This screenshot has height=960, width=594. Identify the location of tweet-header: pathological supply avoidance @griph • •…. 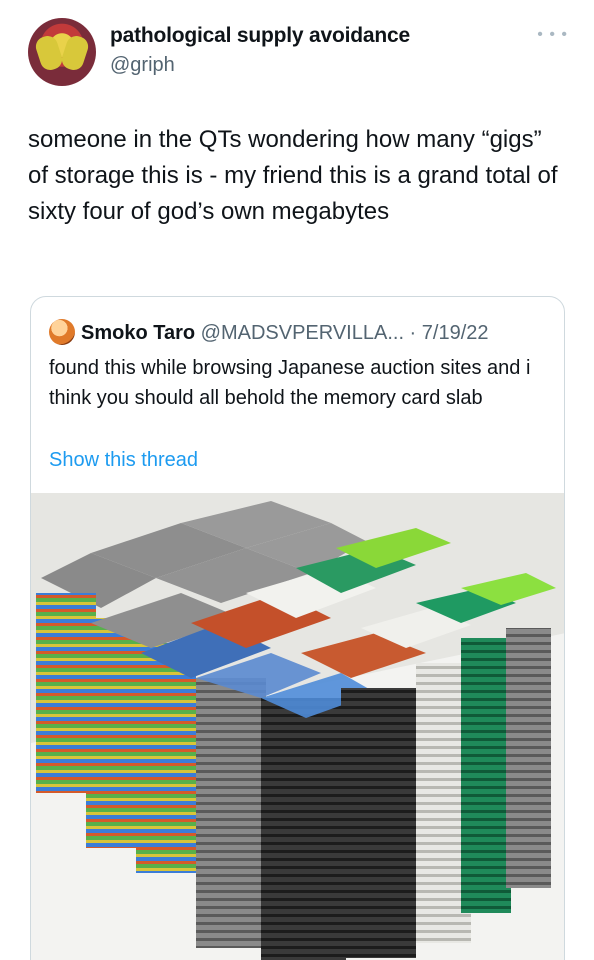
(298, 51).